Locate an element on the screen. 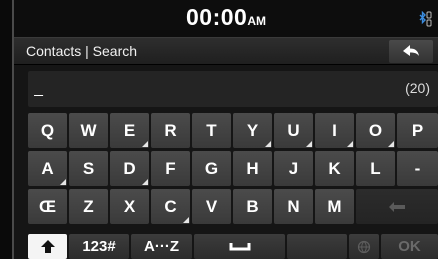 This screenshot has width=438, height=259. key-q: Q is located at coordinates (47, 130).